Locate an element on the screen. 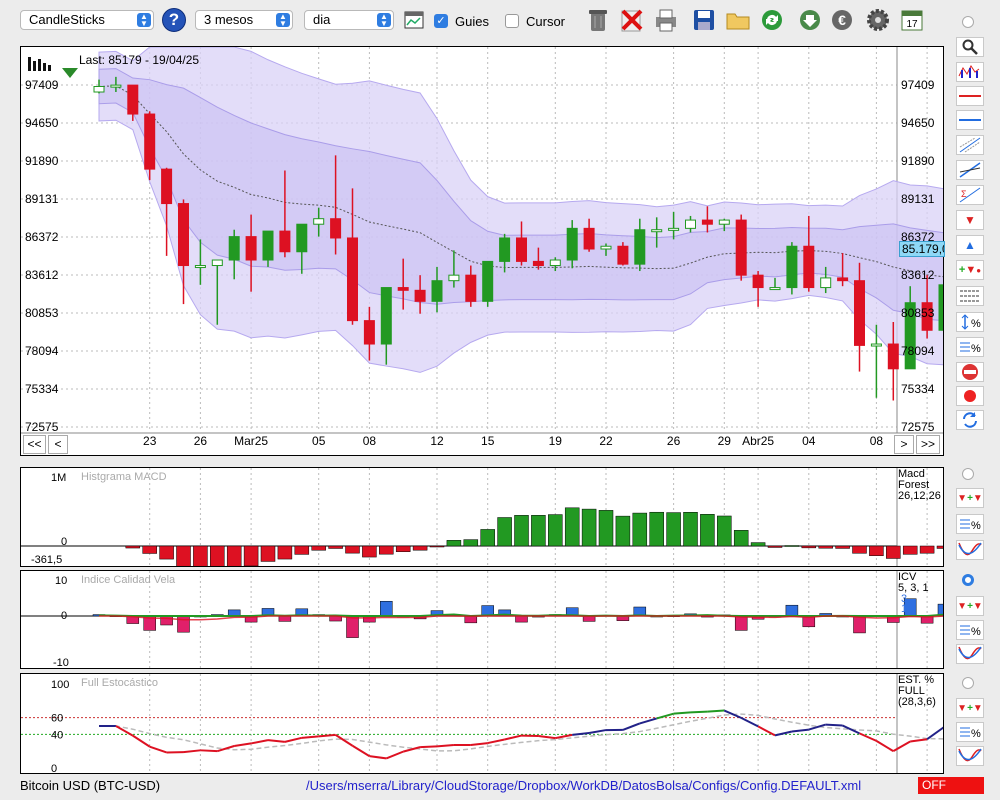  stoch-panel-radio is located at coordinates (968, 683).